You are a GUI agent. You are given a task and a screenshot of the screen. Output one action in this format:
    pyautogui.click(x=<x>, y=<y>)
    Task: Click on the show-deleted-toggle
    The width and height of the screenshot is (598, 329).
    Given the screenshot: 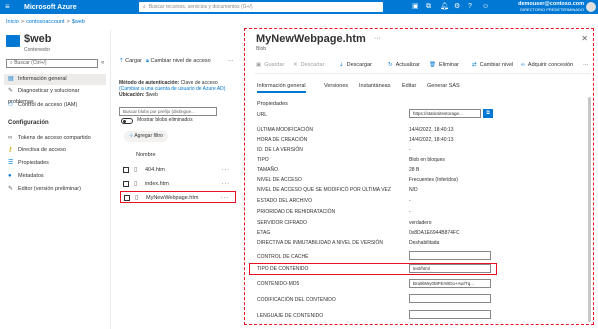 What is the action you would take?
    pyautogui.click(x=127, y=121)
    